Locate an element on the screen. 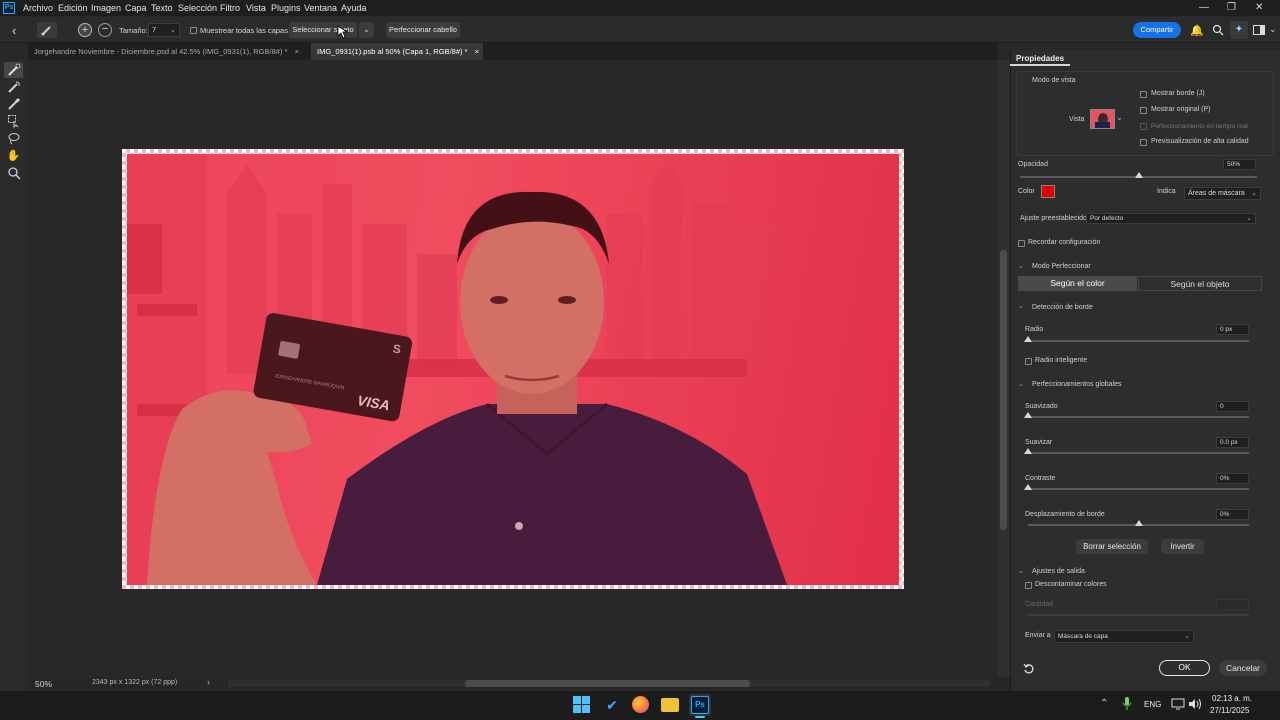 This screenshot has height=720, width=1280. menu-plugins: Plugins is located at coordinates (286, 8).